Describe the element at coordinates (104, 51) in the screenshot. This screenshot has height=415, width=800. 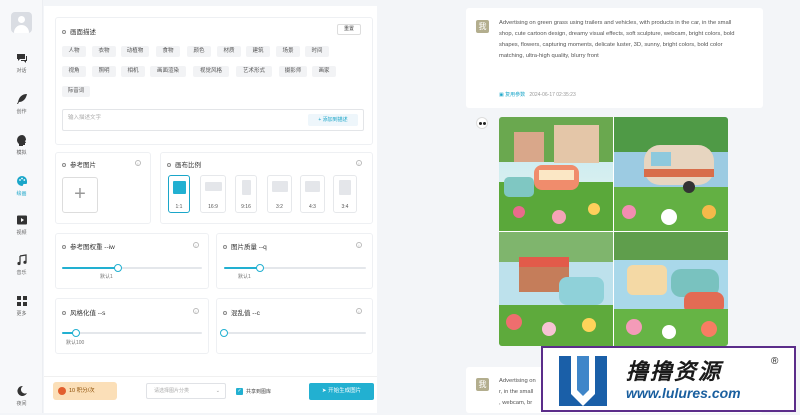
I see `tag: 衣物` at that location.